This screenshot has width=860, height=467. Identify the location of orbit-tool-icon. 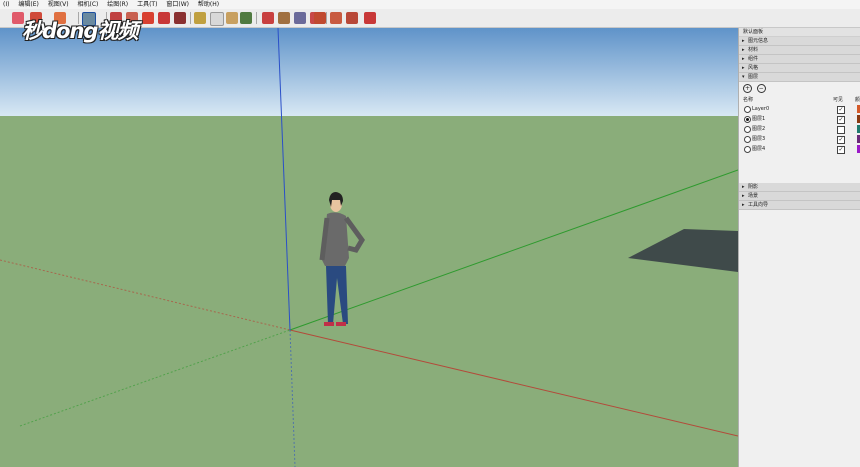
(268, 18).